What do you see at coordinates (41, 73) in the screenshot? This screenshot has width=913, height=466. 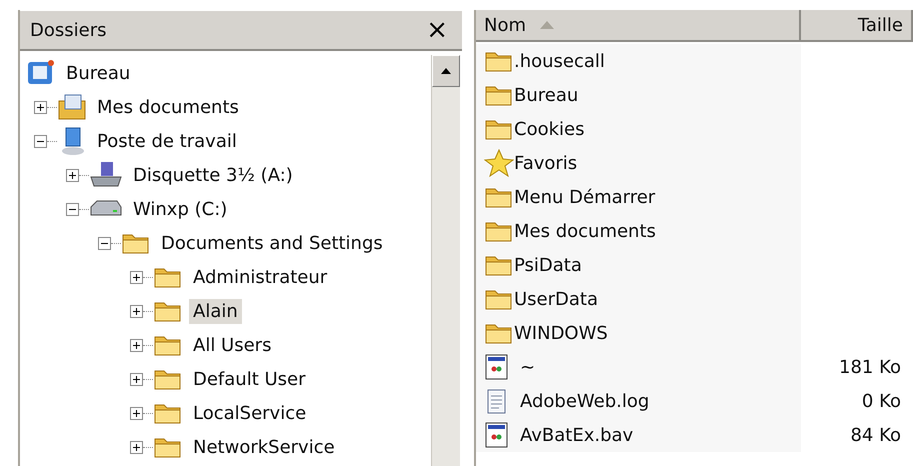 I see `desktop-icon` at bounding box center [41, 73].